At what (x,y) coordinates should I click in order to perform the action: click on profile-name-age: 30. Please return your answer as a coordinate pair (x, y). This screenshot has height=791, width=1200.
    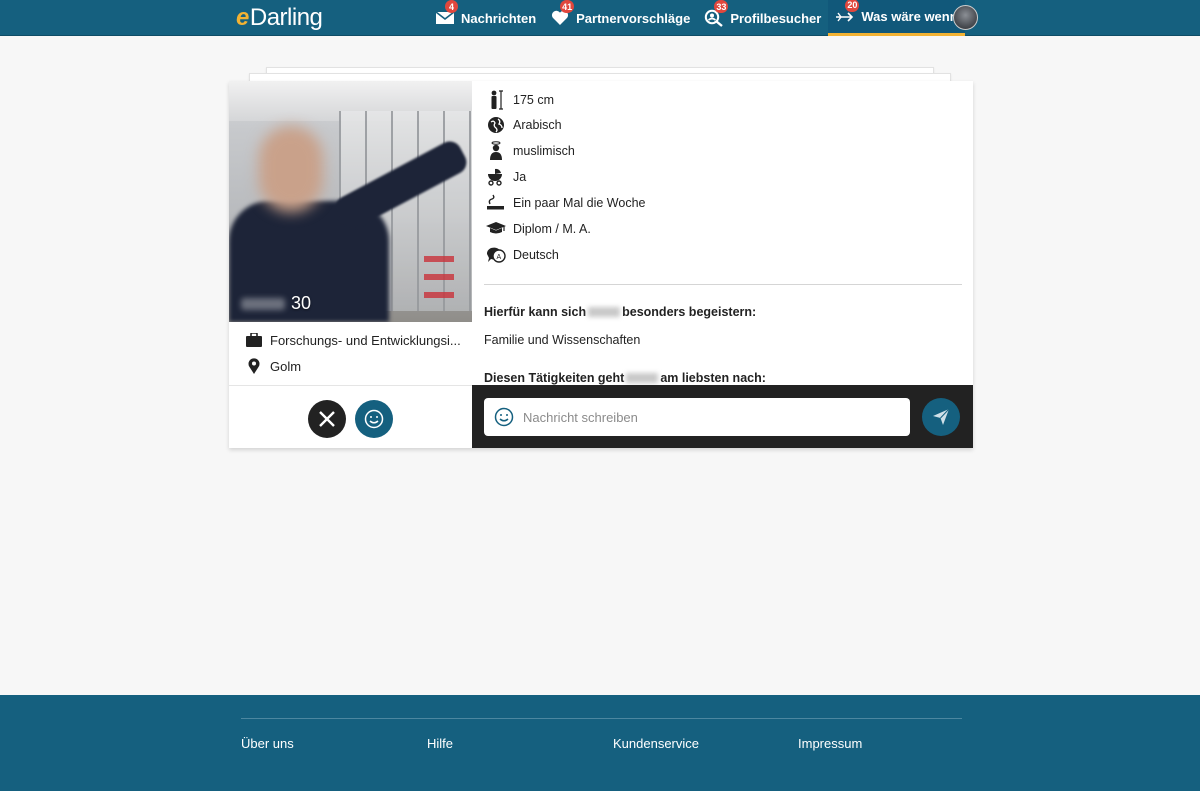
    Looking at the image, I should click on (276, 303).